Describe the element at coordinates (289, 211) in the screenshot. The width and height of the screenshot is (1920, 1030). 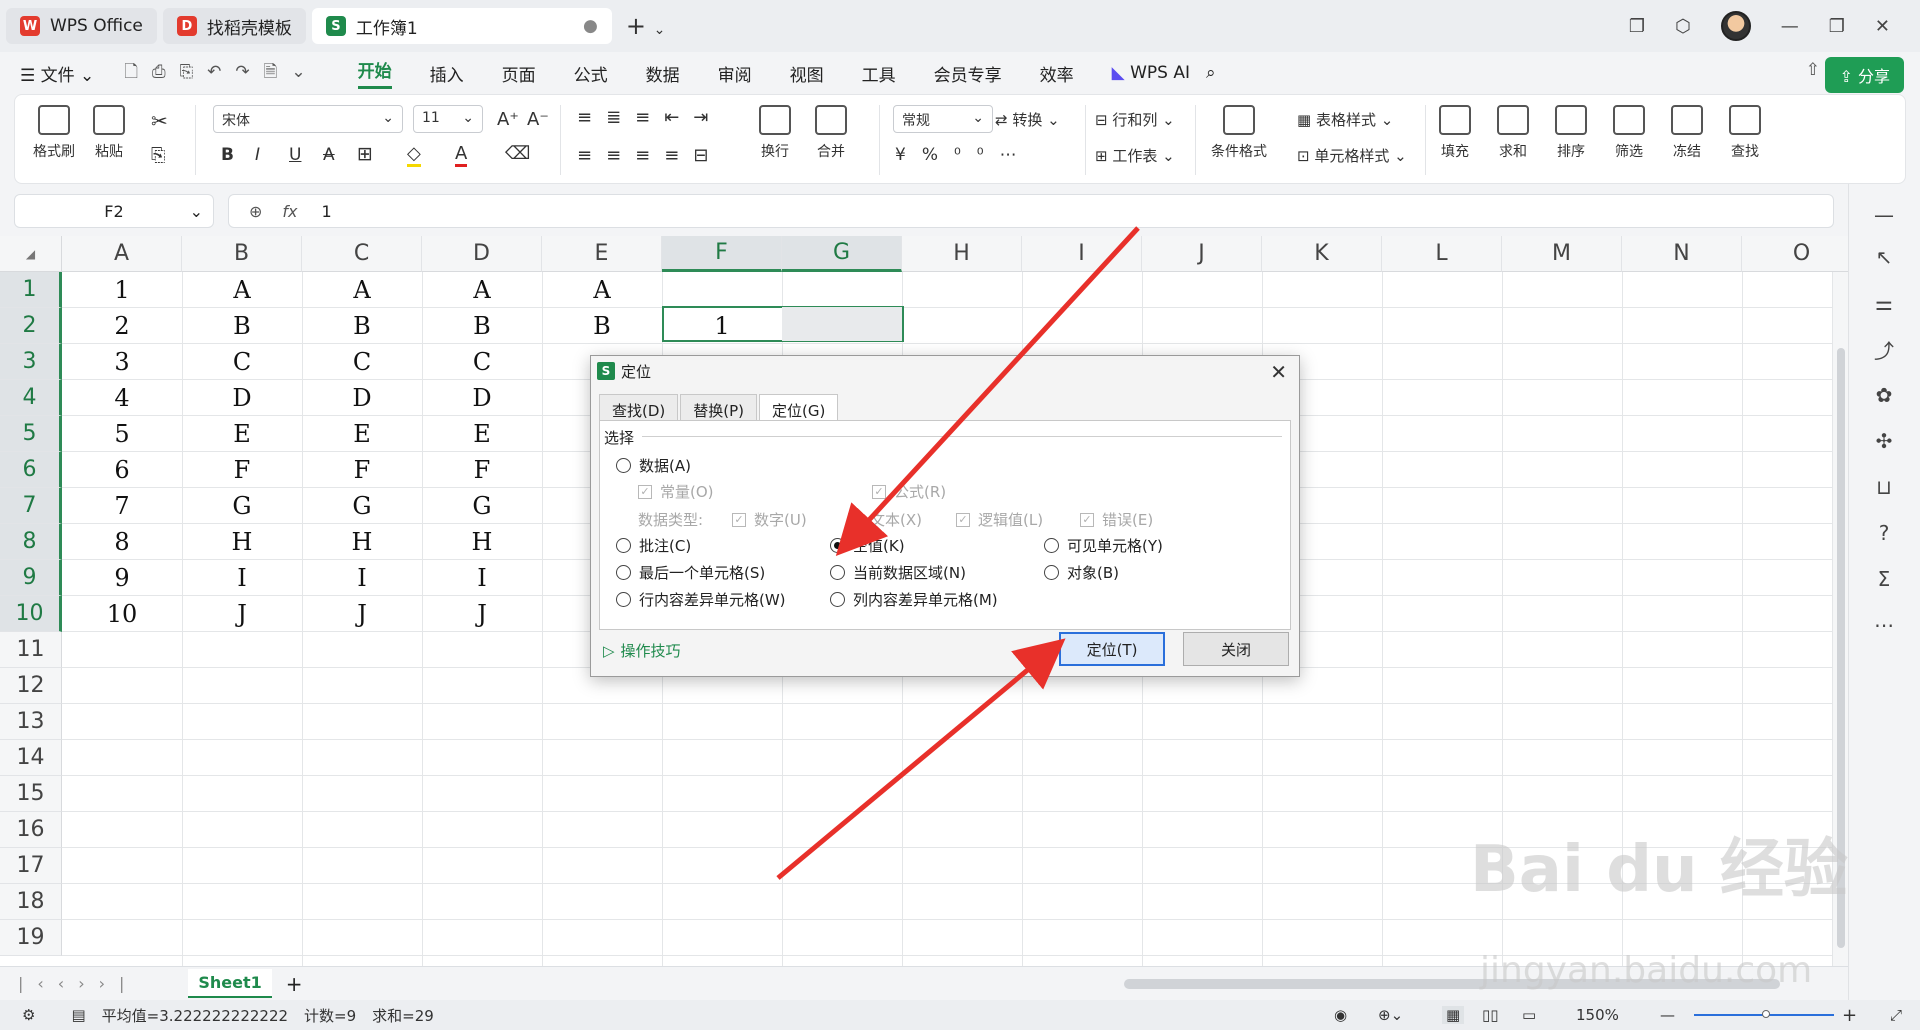
I see `fx-icon: fx` at that location.